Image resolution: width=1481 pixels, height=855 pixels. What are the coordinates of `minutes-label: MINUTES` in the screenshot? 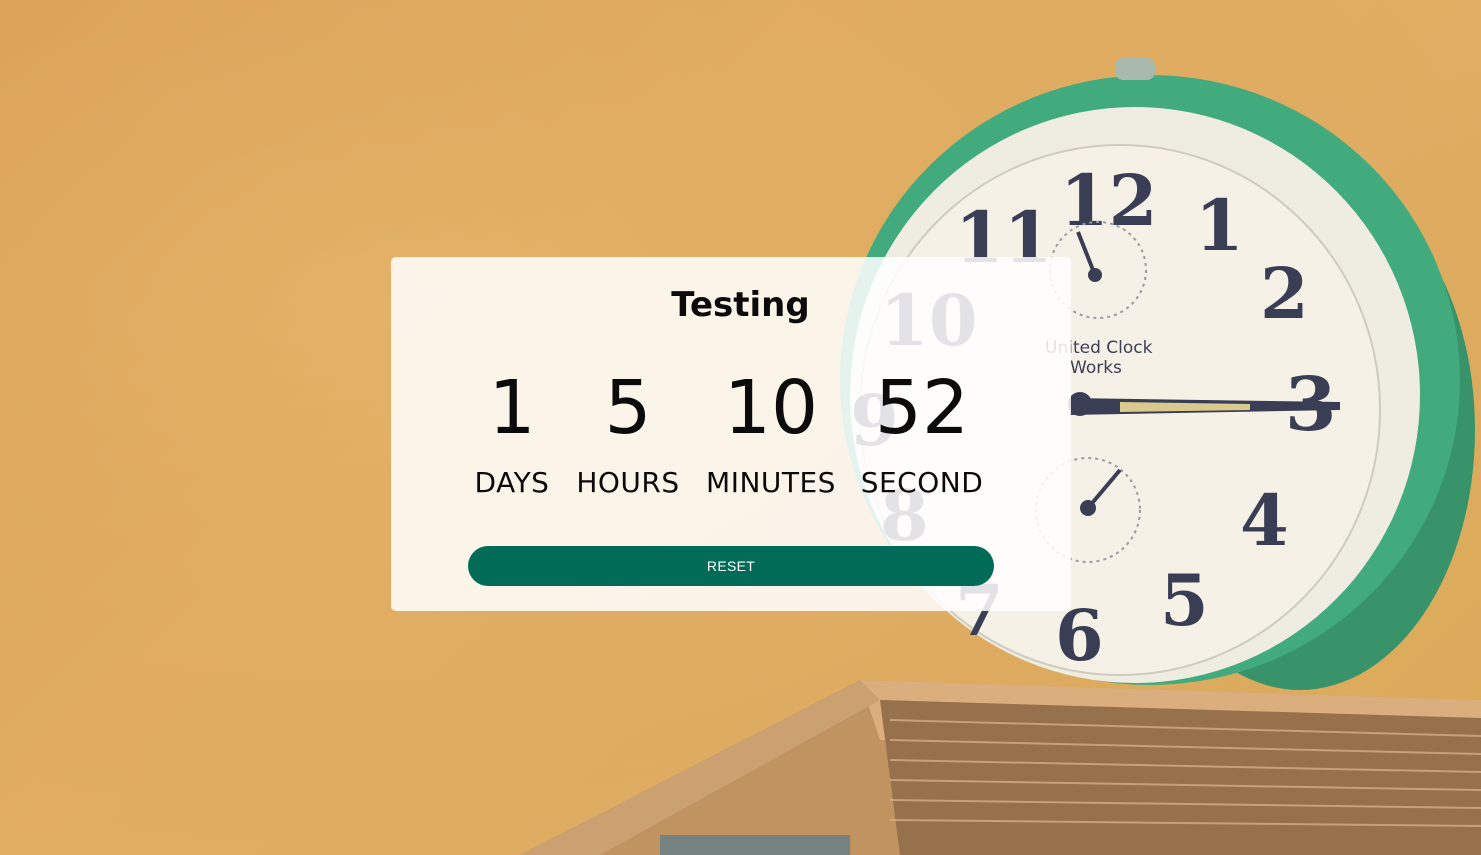 It's located at (771, 482).